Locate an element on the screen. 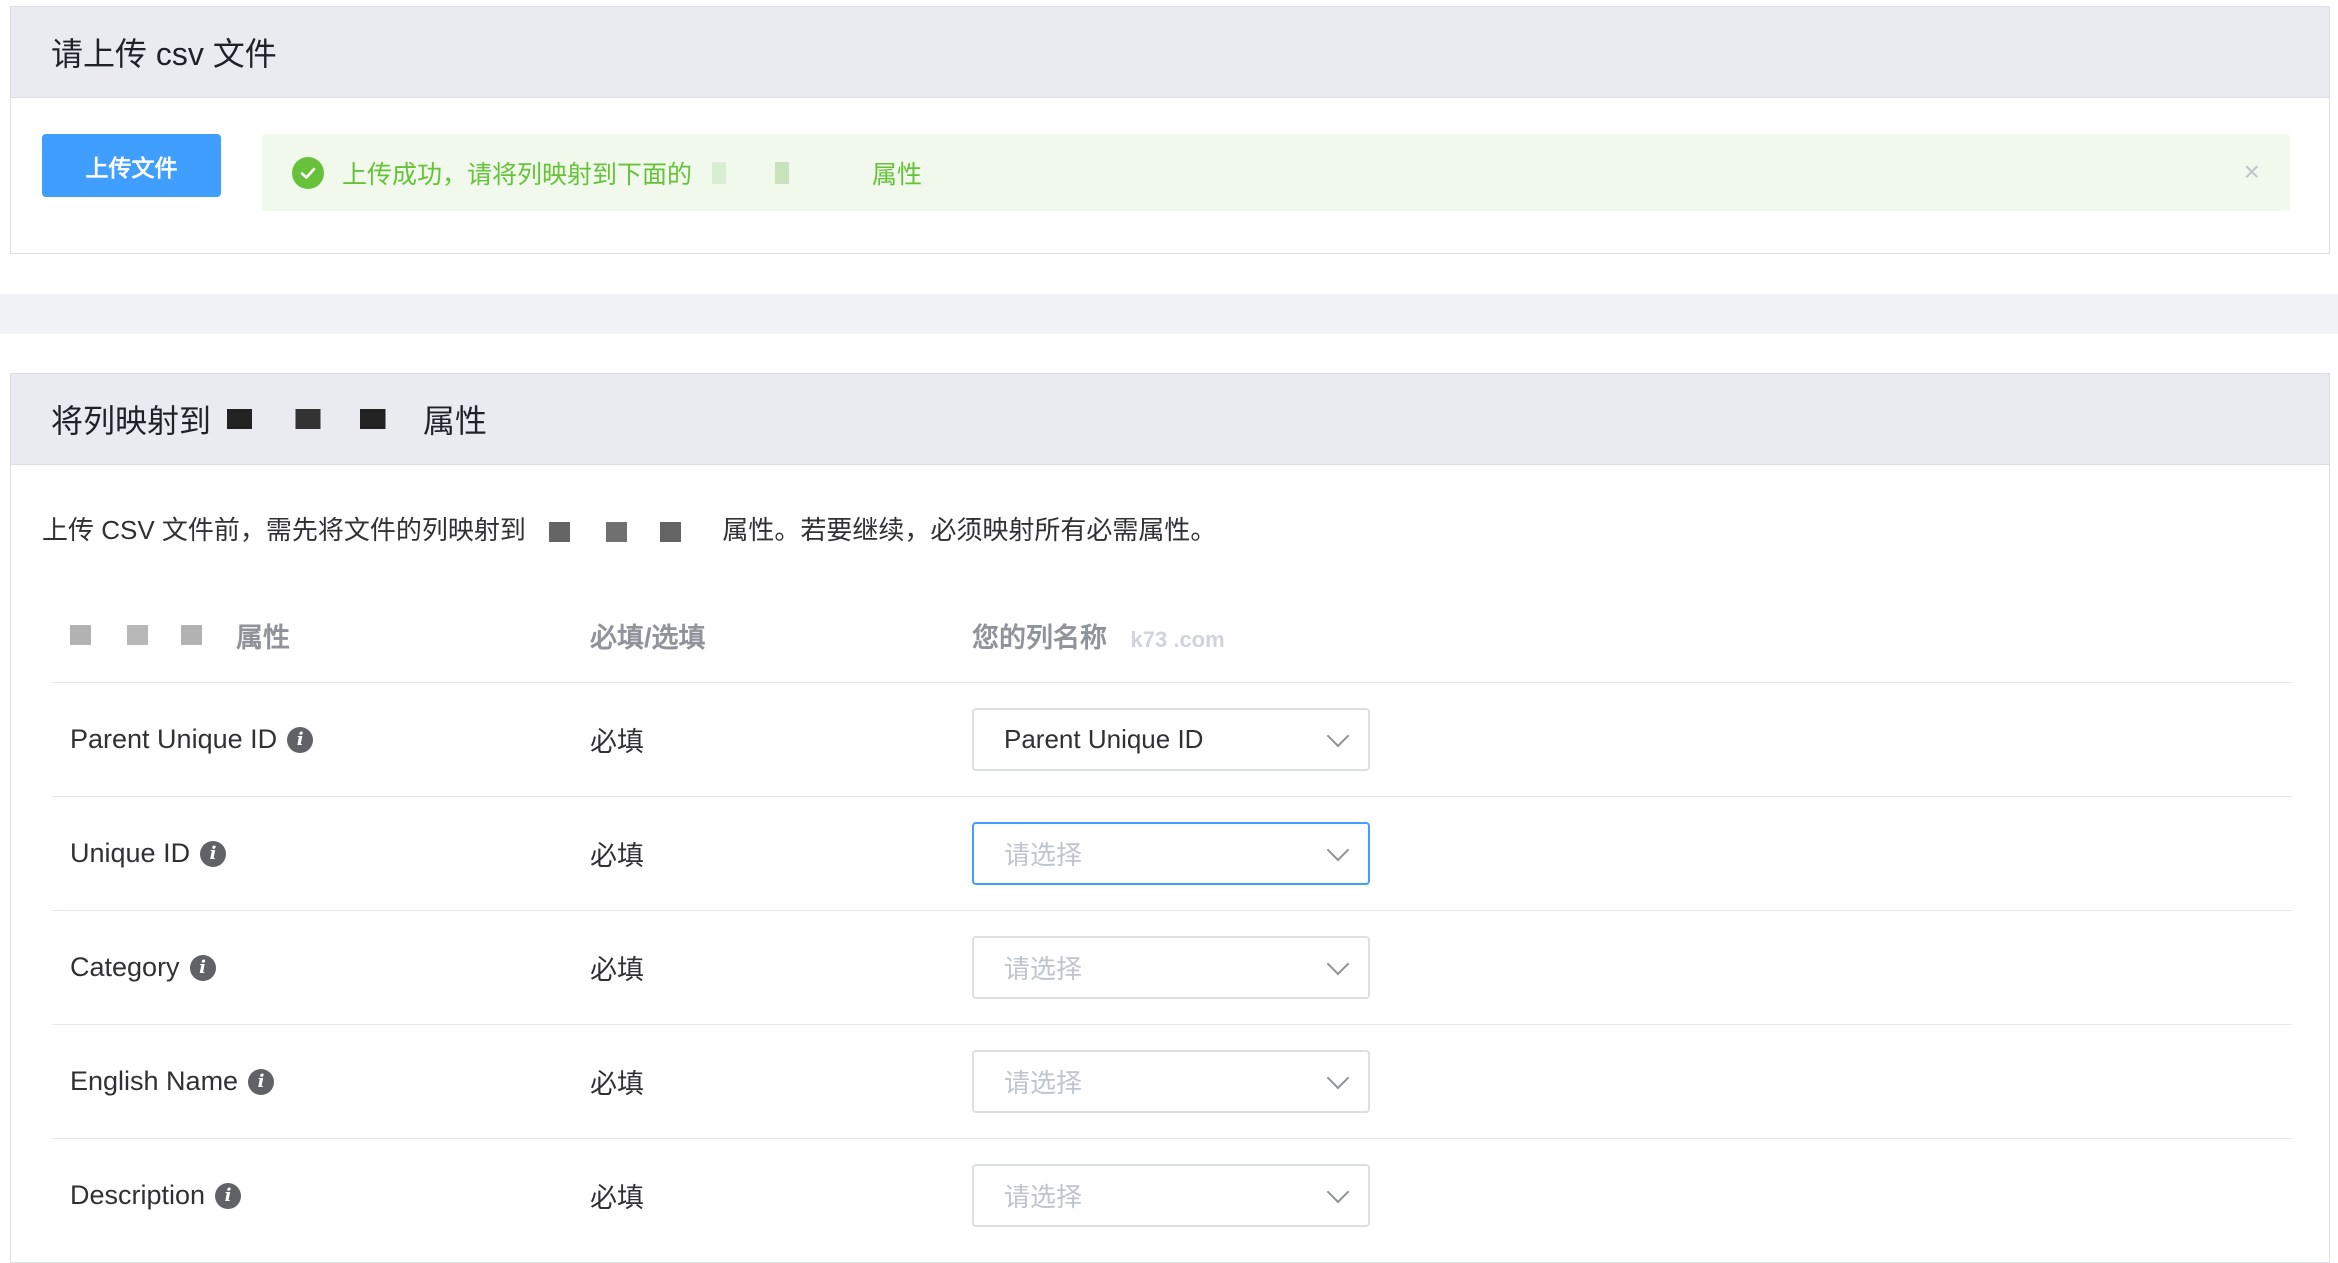  column-select: Parent Unique ID is located at coordinates (1171, 739).